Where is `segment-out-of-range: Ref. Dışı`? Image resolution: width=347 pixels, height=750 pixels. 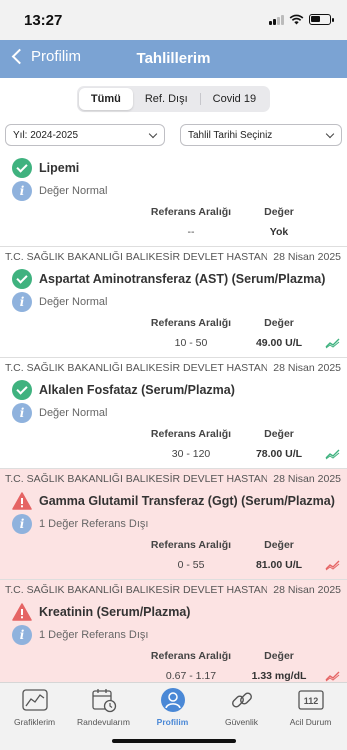 segment-out-of-range: Ref. Dışı is located at coordinates (166, 99).